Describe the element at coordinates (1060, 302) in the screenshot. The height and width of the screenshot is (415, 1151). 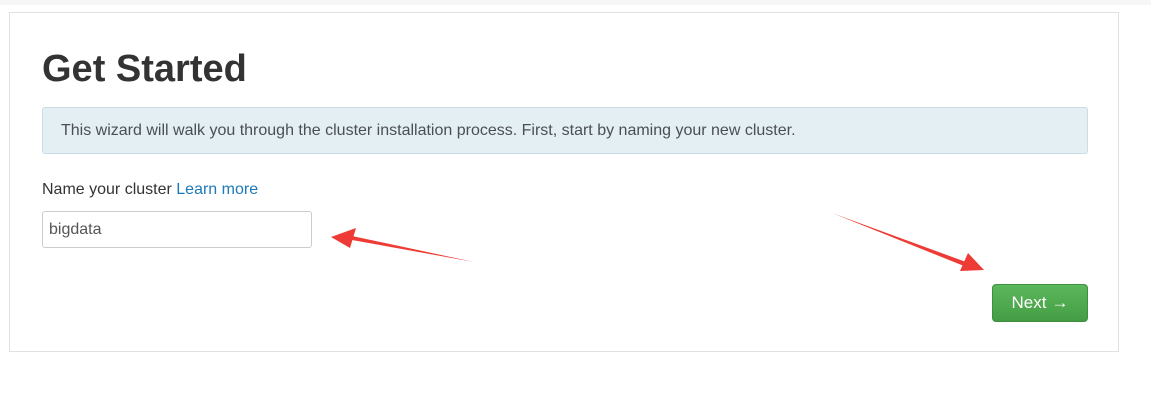
I see `right-arrow-icon: →` at that location.